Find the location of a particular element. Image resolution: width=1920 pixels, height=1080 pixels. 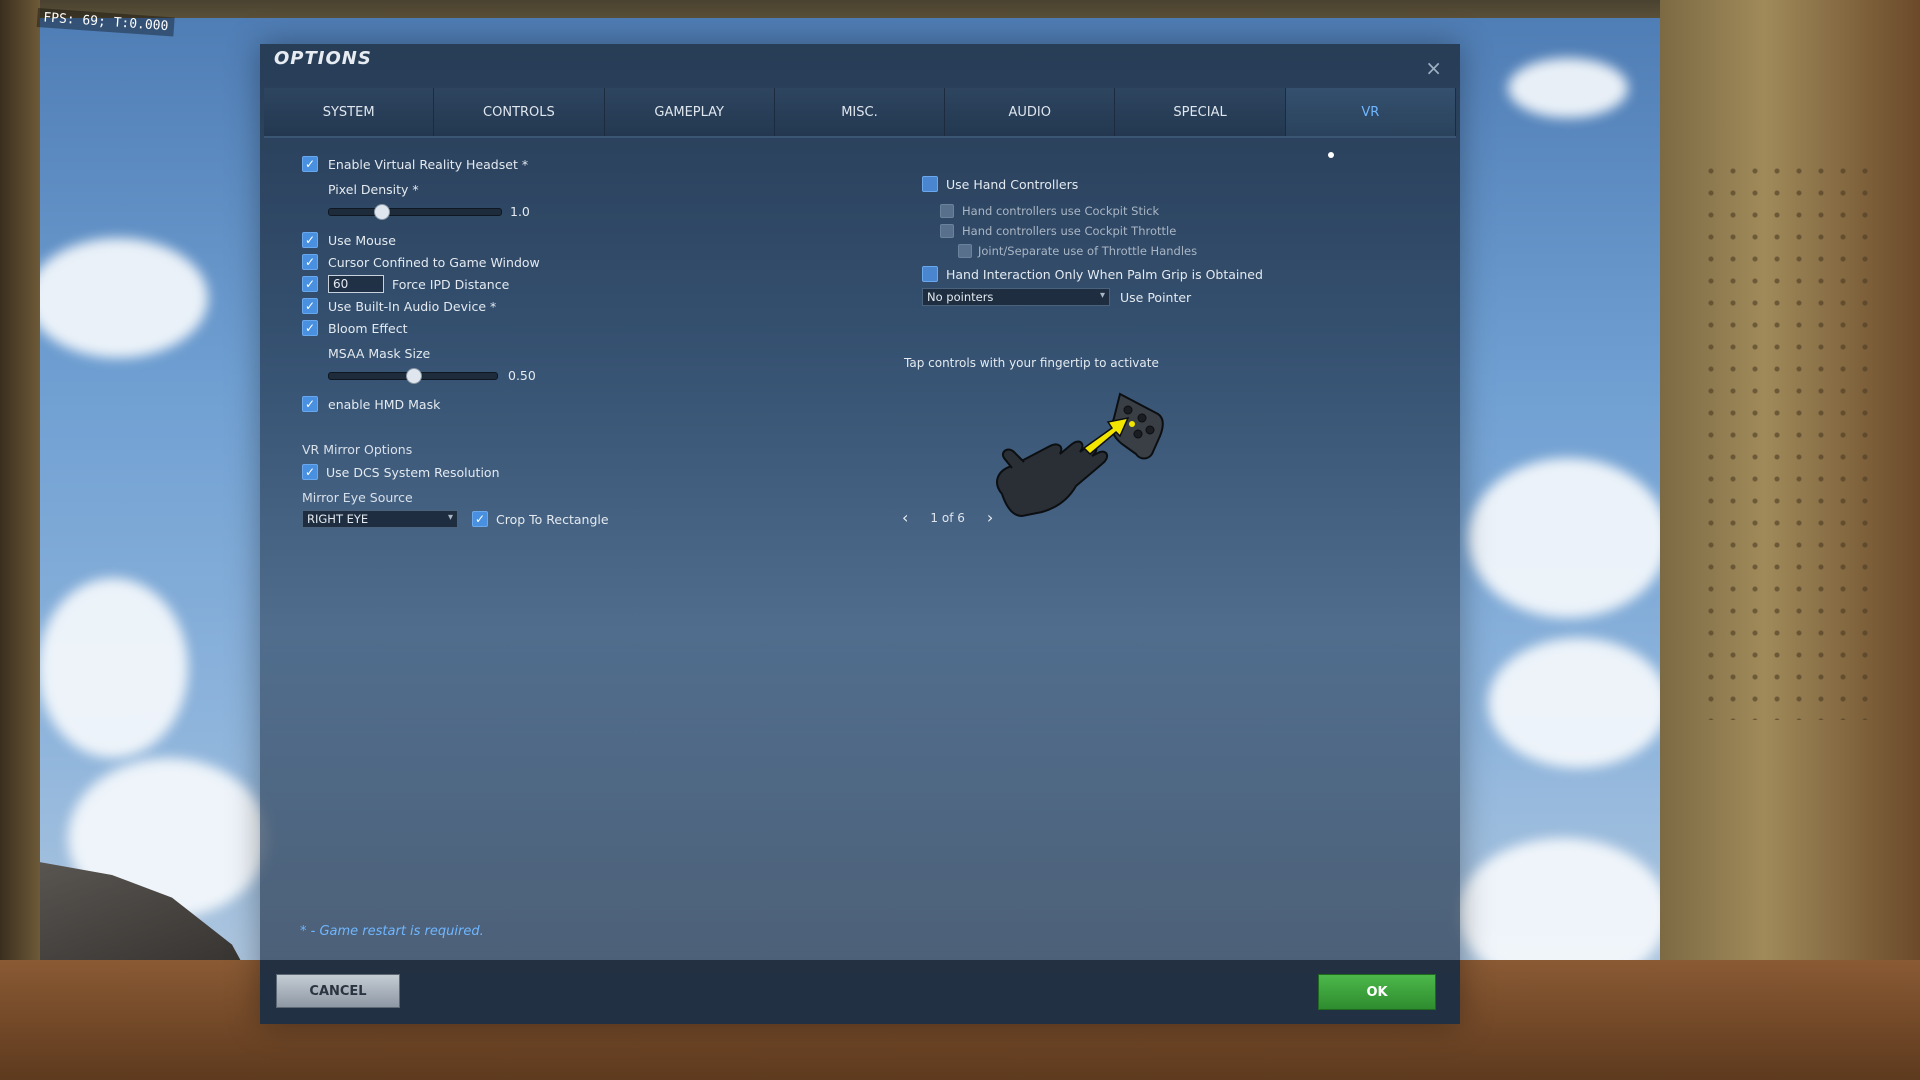

cursor-confined-label: Cursor Confined to Game Window is located at coordinates (434, 262).